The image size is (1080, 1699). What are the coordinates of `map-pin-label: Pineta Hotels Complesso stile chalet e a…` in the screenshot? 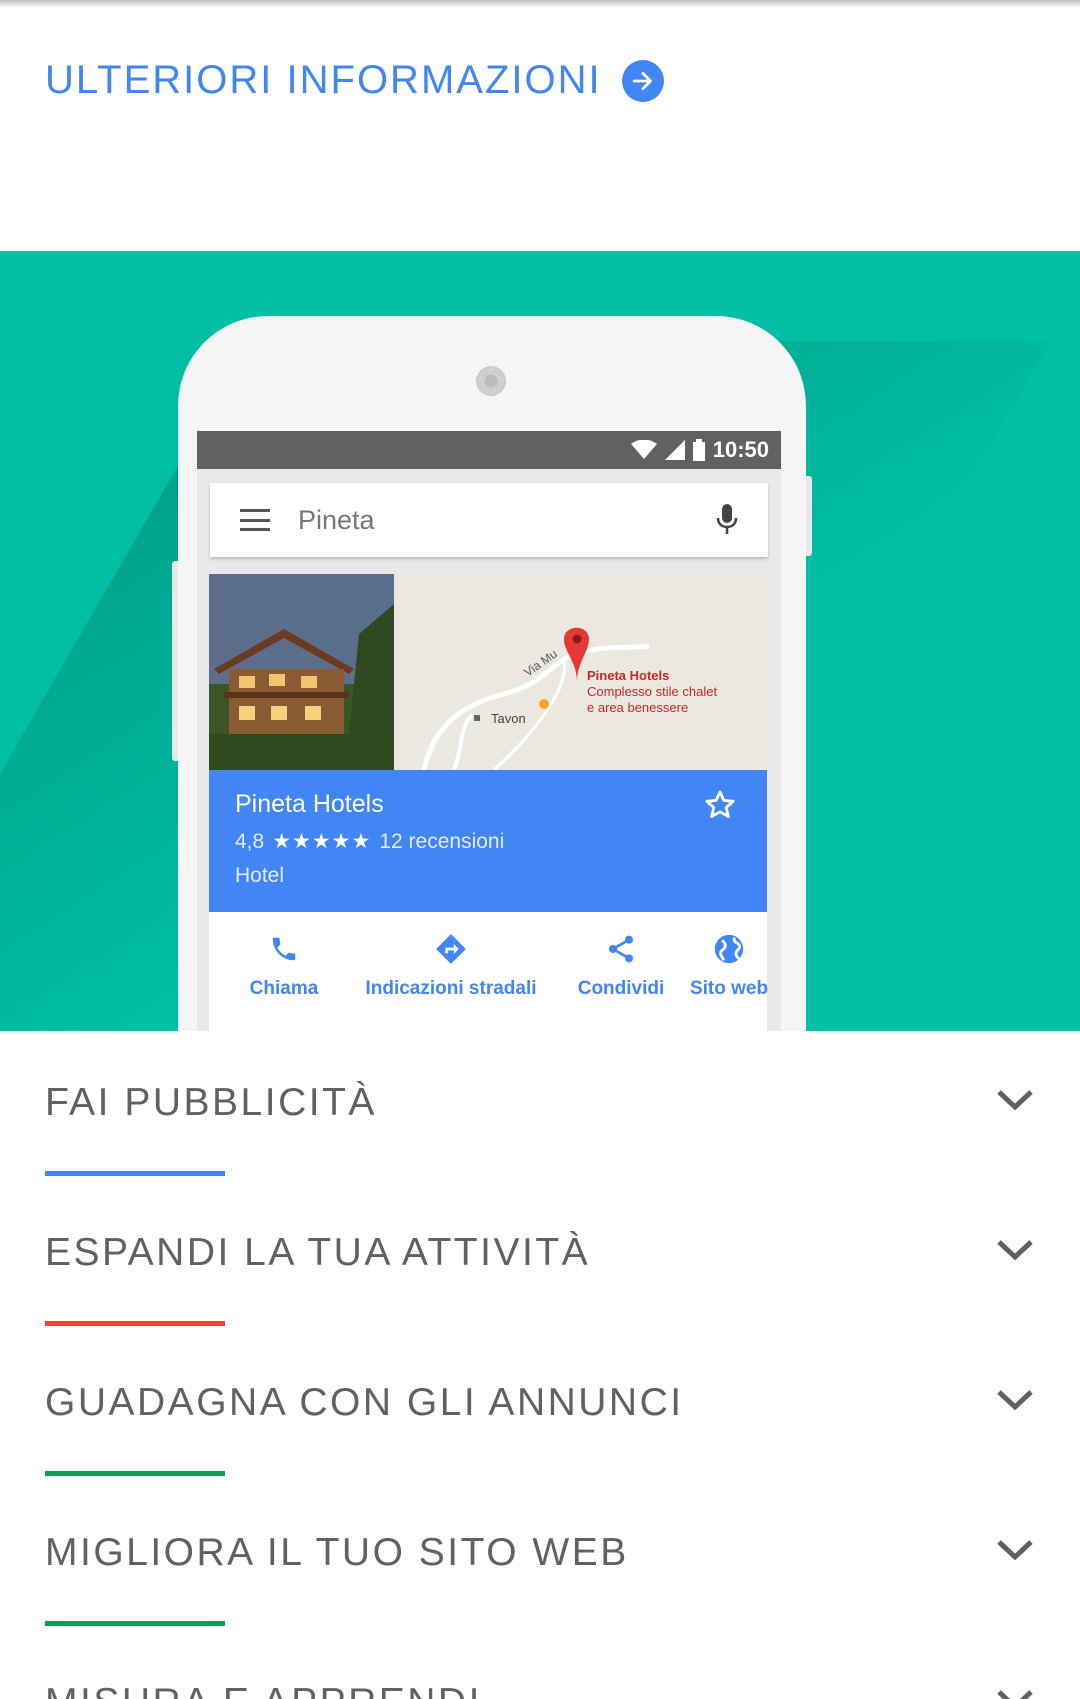 It's located at (652, 692).